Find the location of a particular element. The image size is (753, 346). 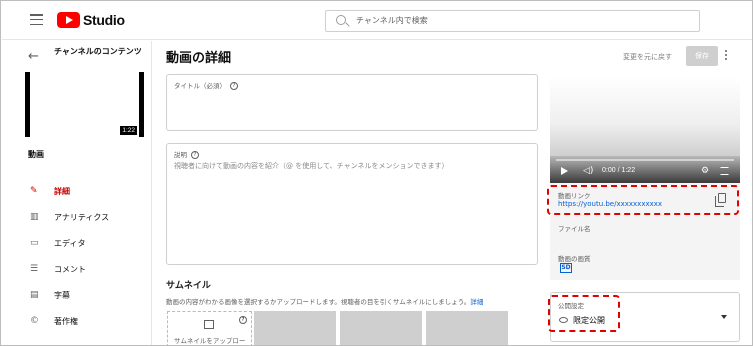

sidebar-item-editor: ▭ エディタ is located at coordinates (77, 243).